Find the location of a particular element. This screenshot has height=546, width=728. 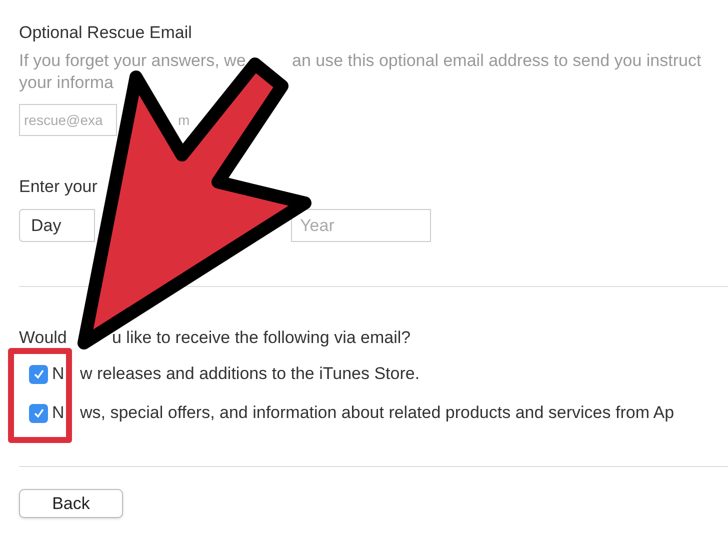

placeholder-text: m is located at coordinates (184, 120).